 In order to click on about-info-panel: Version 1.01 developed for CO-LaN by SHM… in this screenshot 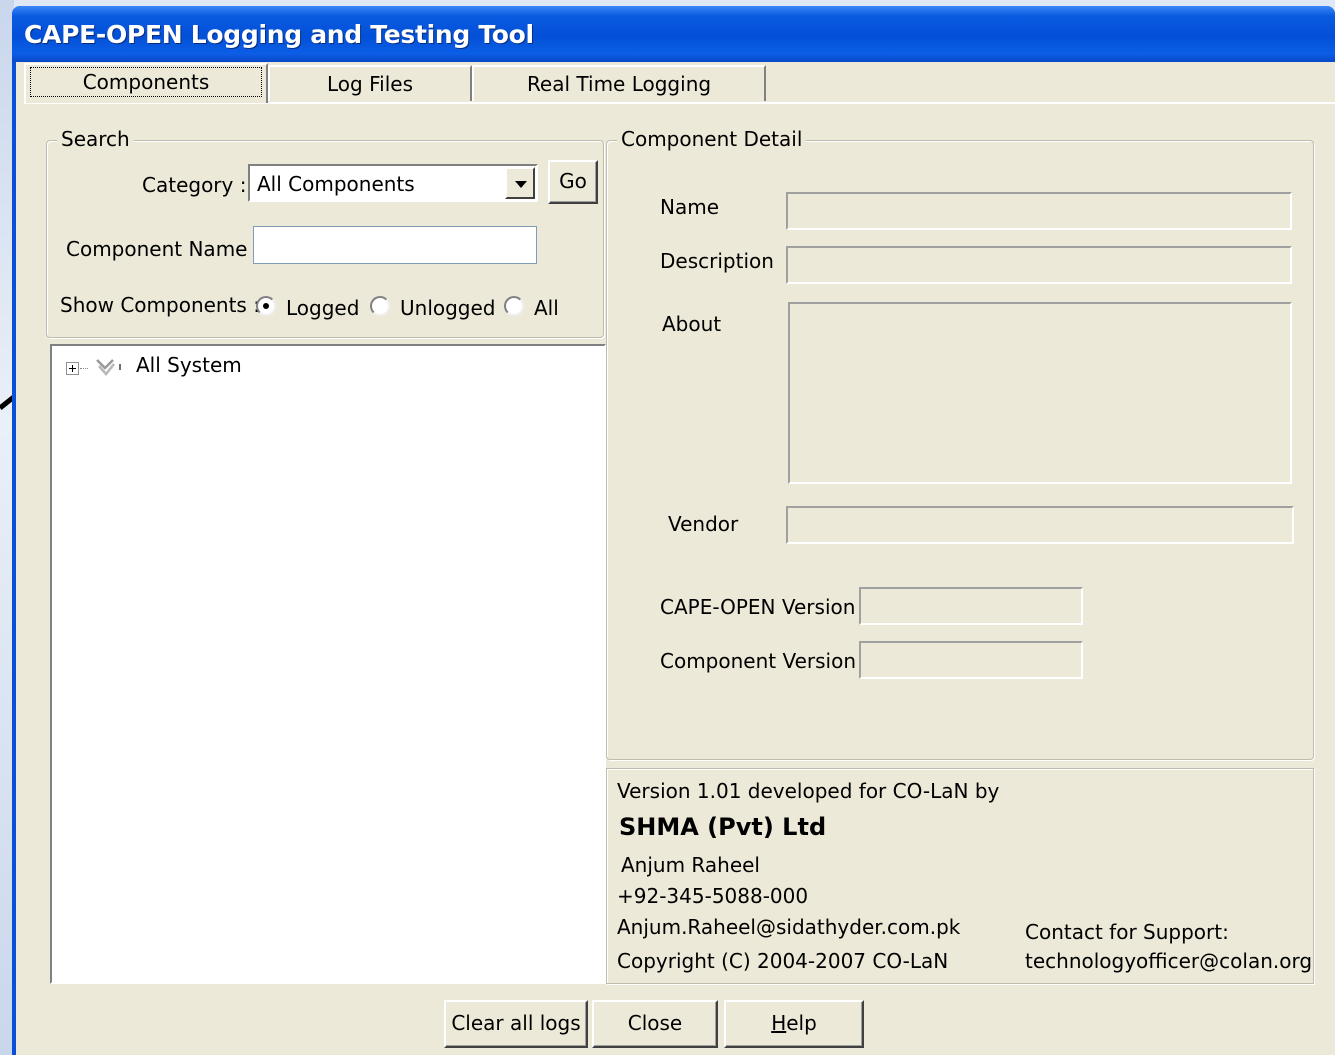, I will do `click(960, 876)`.